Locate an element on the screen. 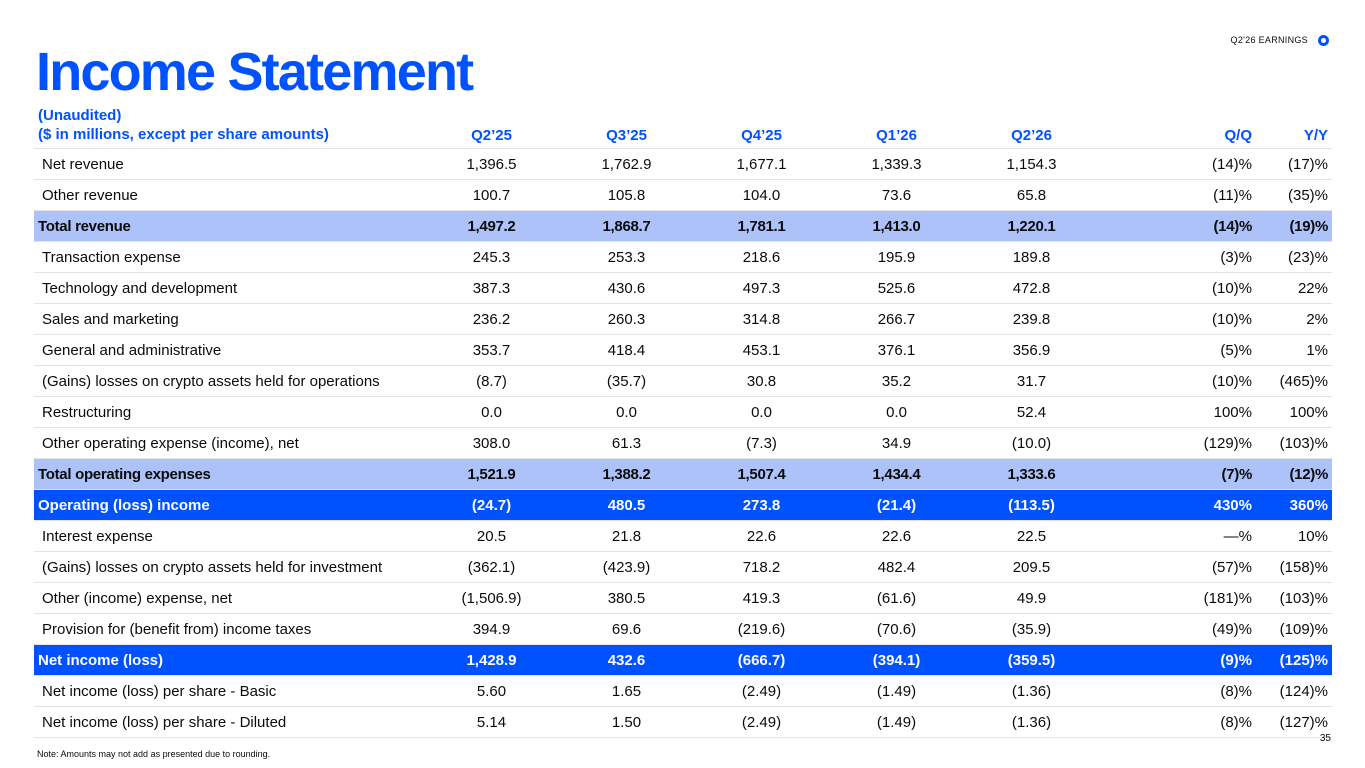  table-cell: 387.3 is located at coordinates (491, 288).